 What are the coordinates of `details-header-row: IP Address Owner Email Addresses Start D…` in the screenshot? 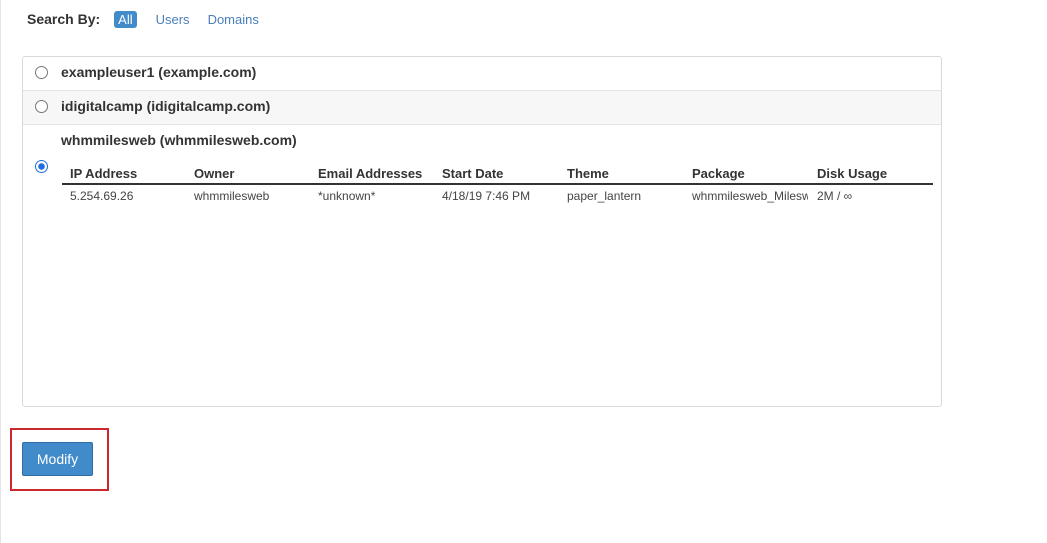 It's located at (497, 174).